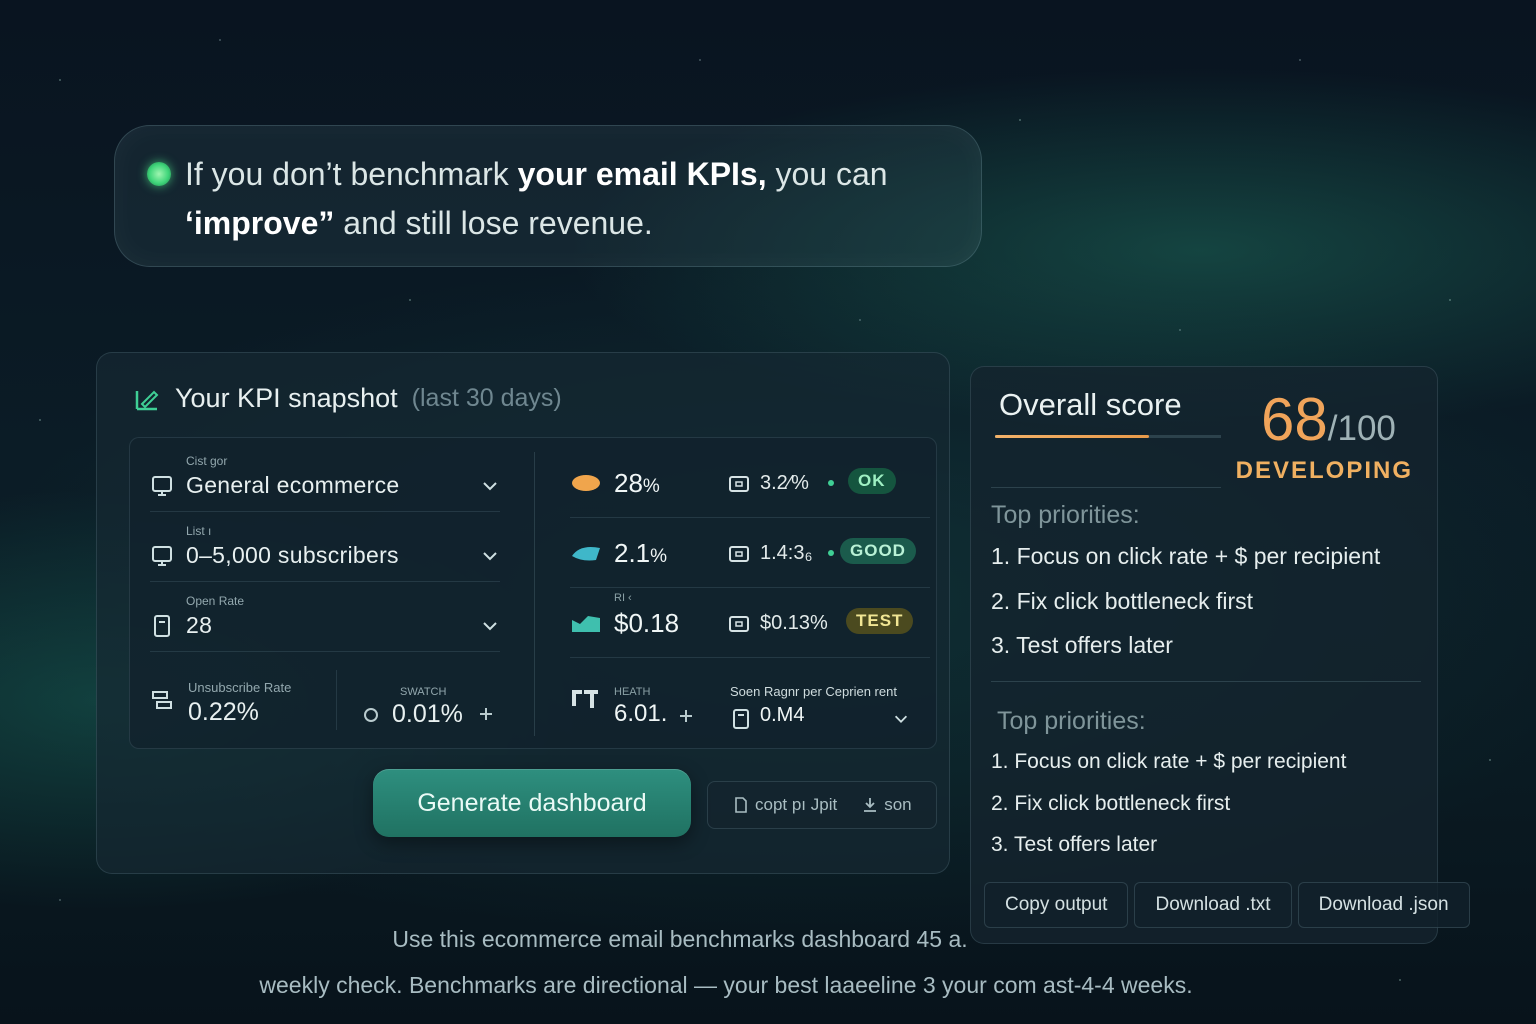 The height and width of the screenshot is (1024, 1536). Describe the element at coordinates (750, 623) in the screenshot. I see `metric-row-revenue: RI ‹ $0.18 $0.13% TEST` at that location.